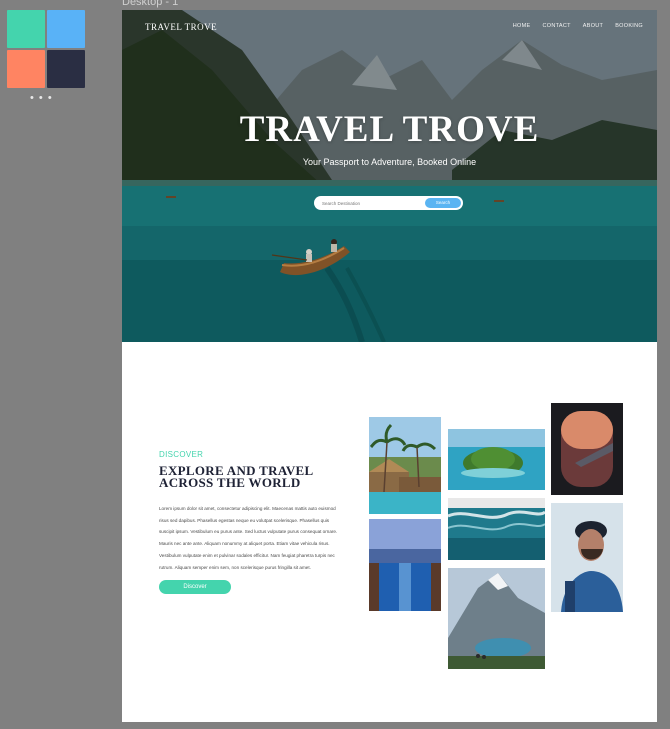  I want to click on discover-title: EXPLORE AND TRAVEL ACROSS THE WORLD, so click(236, 477).